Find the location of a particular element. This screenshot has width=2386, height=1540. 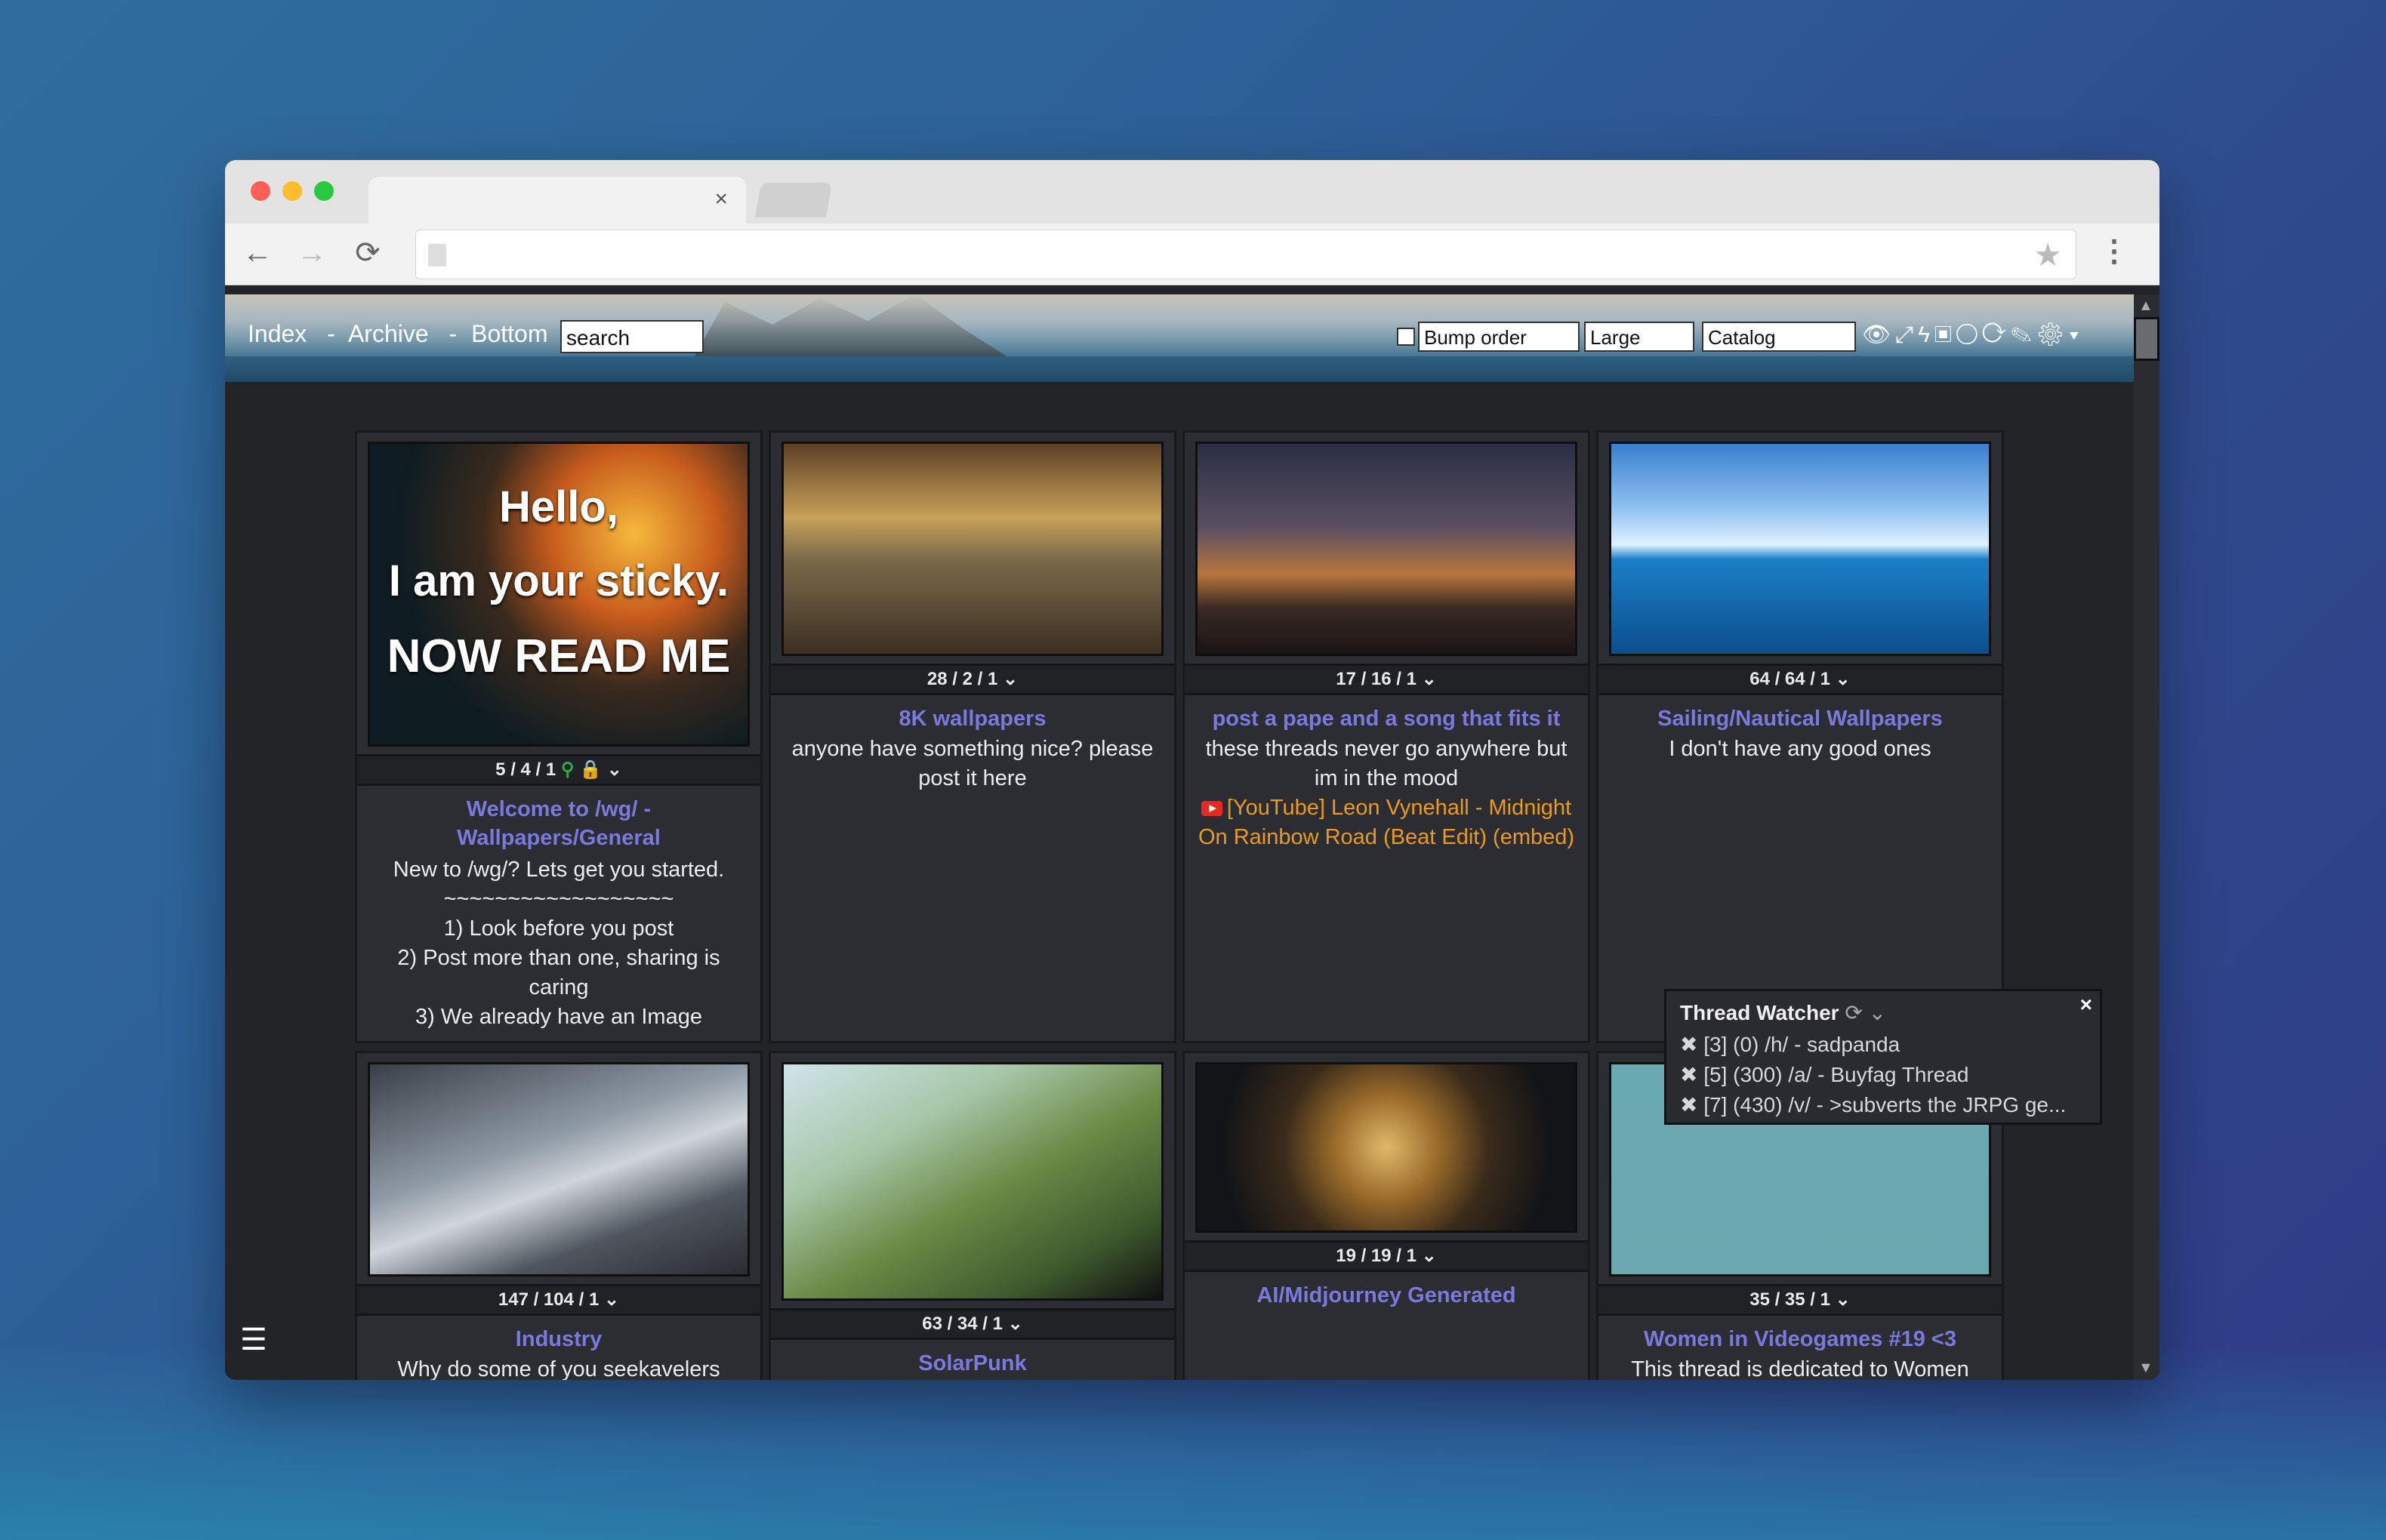

page-icon is located at coordinates (437, 255).